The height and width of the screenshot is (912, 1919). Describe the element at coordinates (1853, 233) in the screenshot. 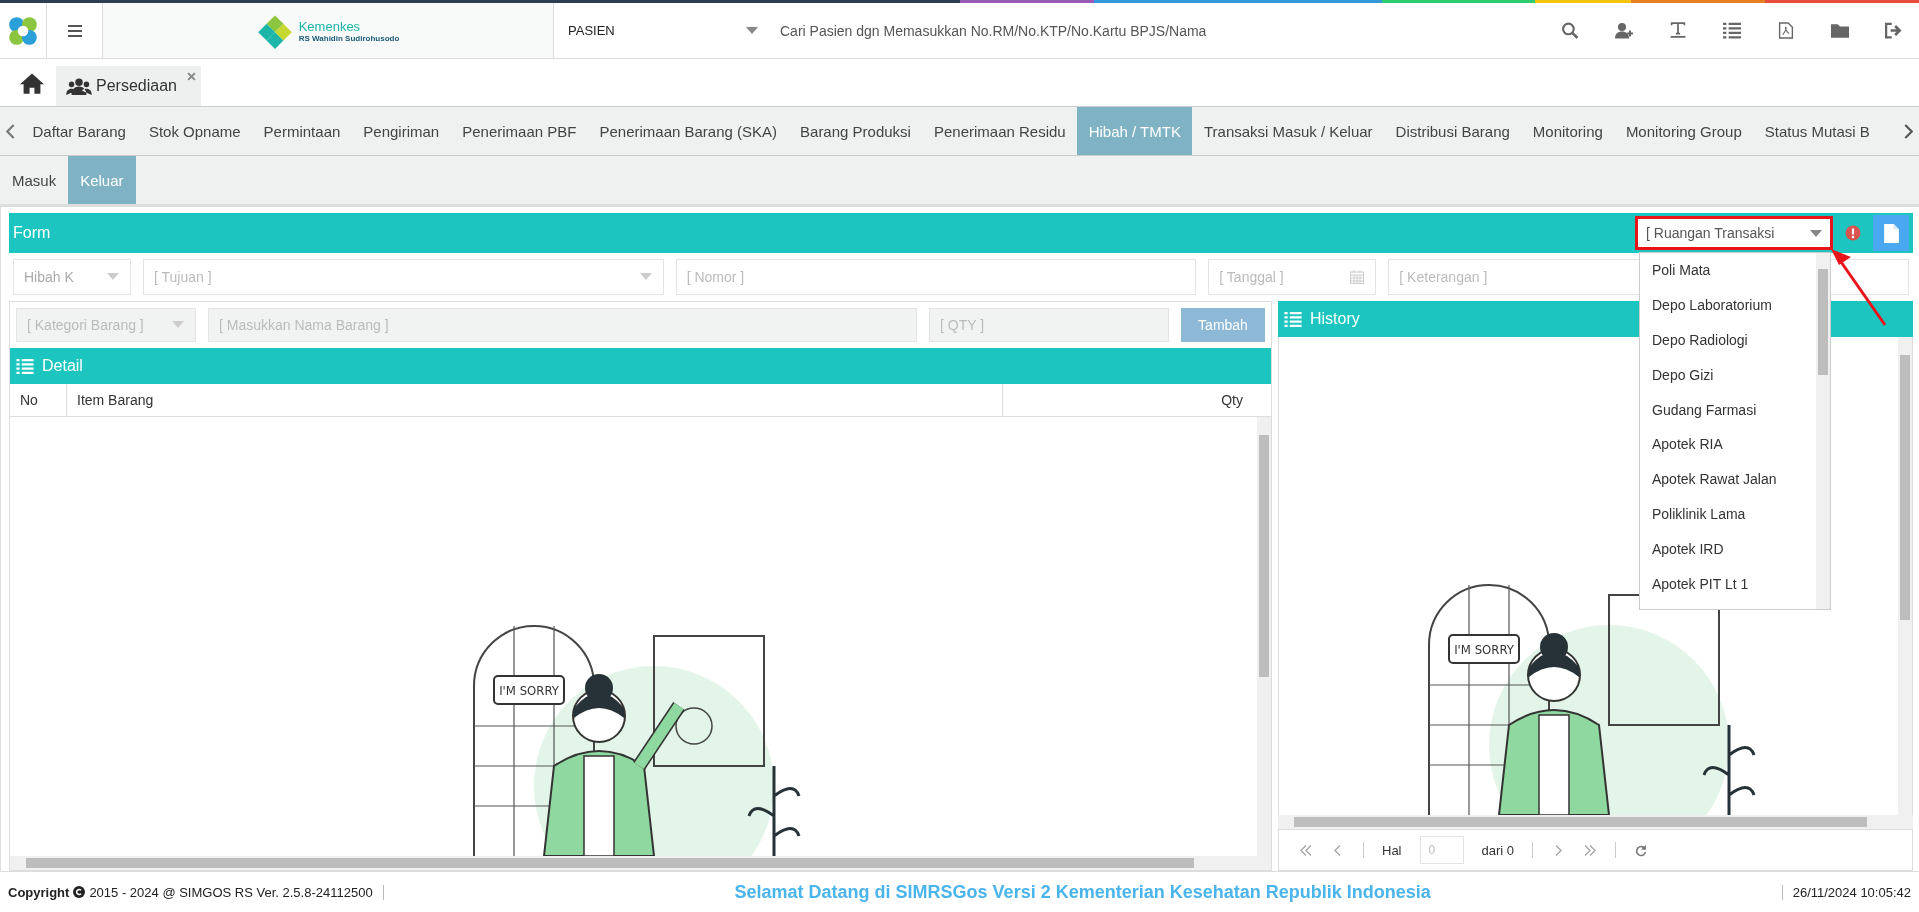

I see `alert-icon` at that location.